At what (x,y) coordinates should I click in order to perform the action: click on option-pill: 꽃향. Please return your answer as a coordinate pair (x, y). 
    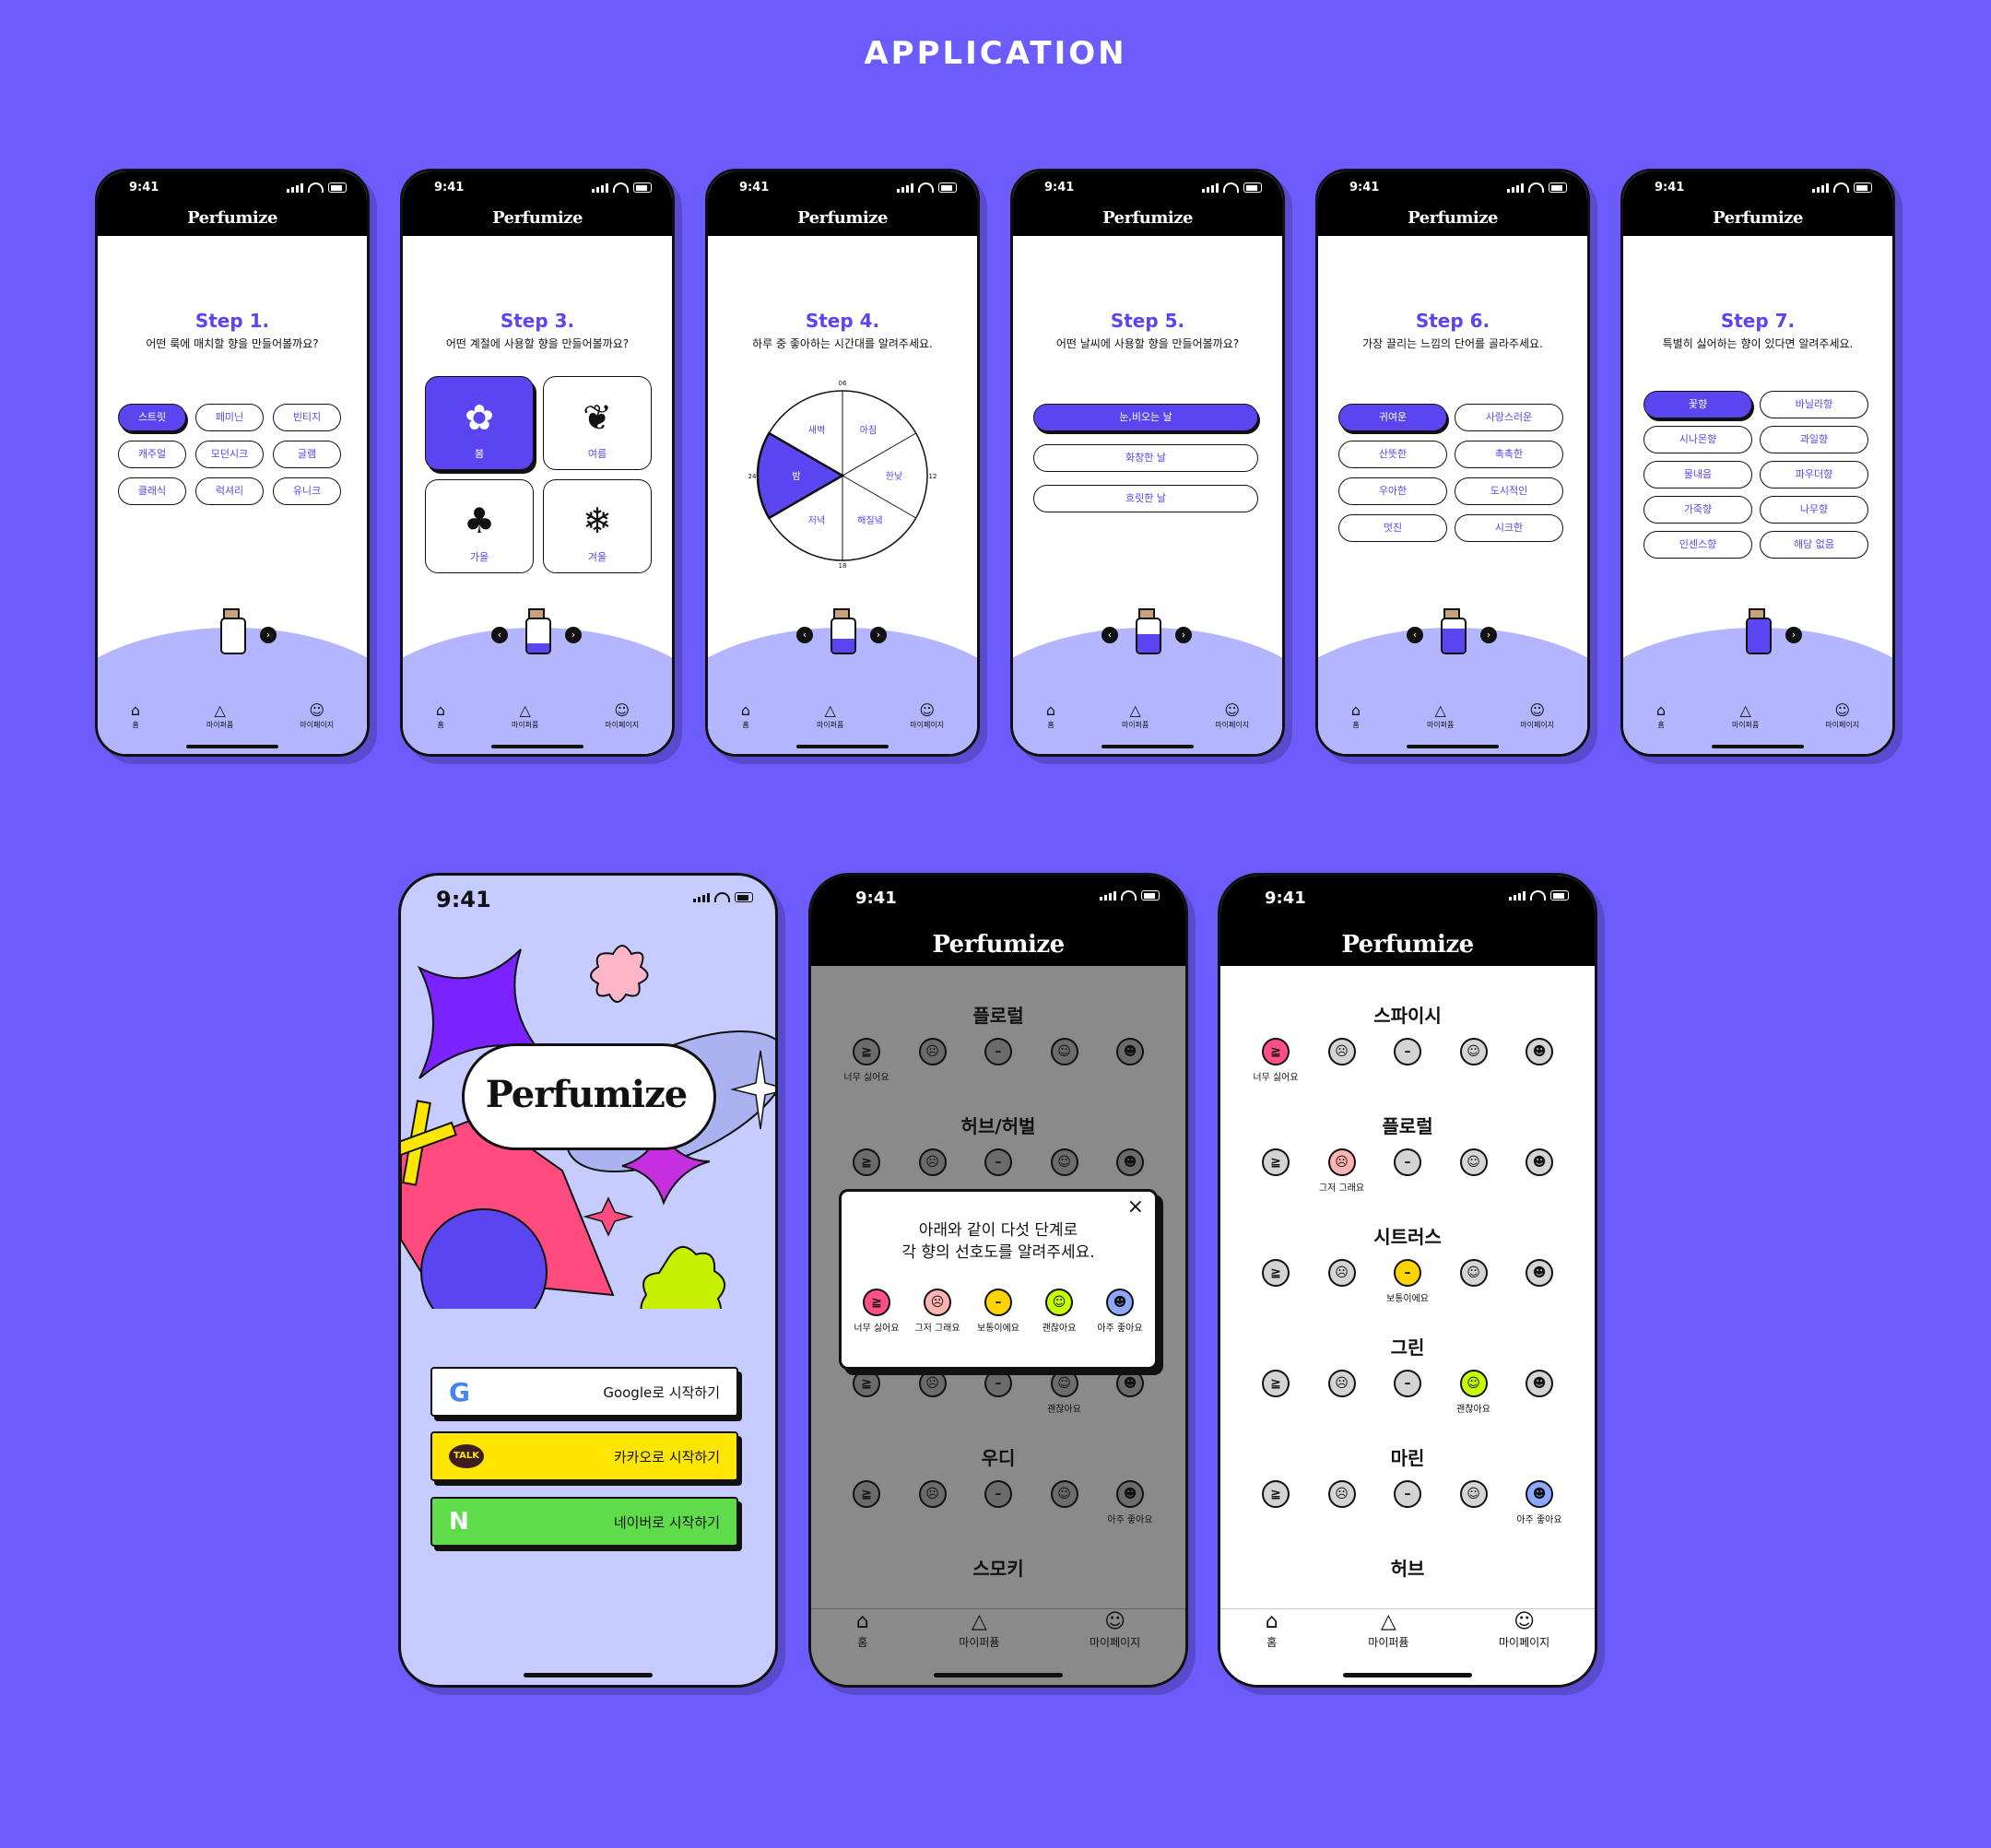
    Looking at the image, I should click on (1698, 404).